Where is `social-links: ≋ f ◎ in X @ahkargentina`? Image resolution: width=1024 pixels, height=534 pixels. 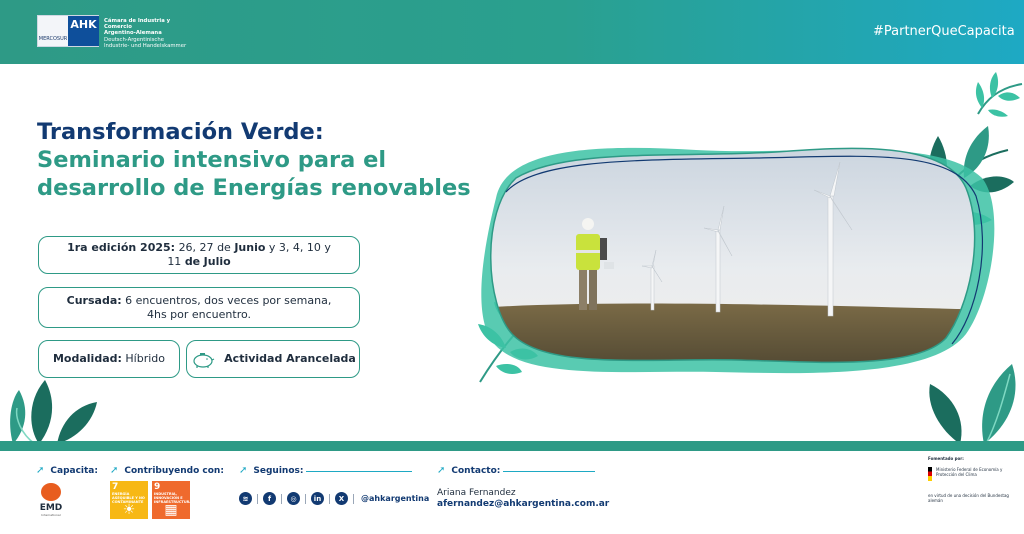 social-links: ≋ f ◎ in X @ahkargentina is located at coordinates (334, 498).